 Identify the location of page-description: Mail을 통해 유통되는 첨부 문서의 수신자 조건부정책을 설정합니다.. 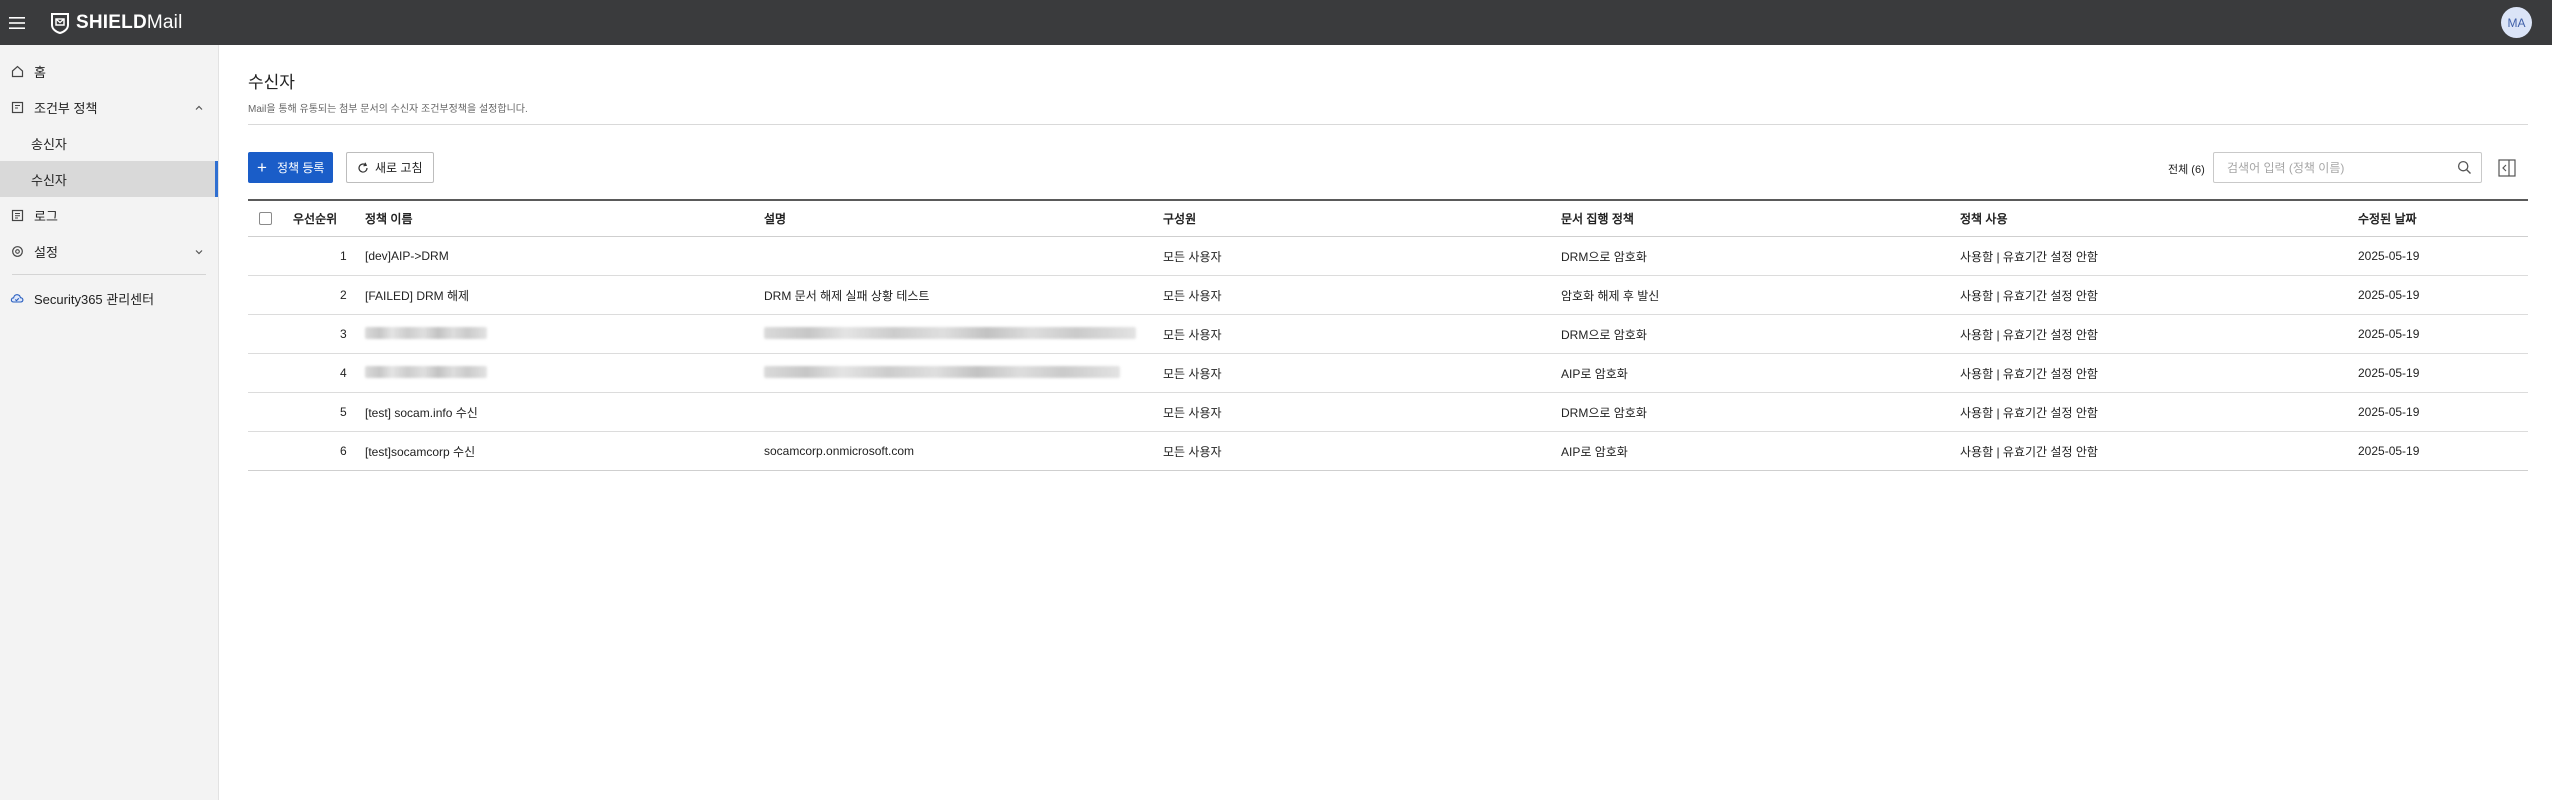
(388, 109).